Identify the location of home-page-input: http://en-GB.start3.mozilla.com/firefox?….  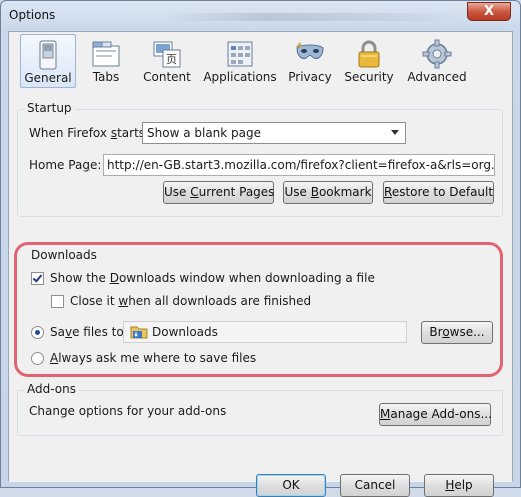
(299, 165).